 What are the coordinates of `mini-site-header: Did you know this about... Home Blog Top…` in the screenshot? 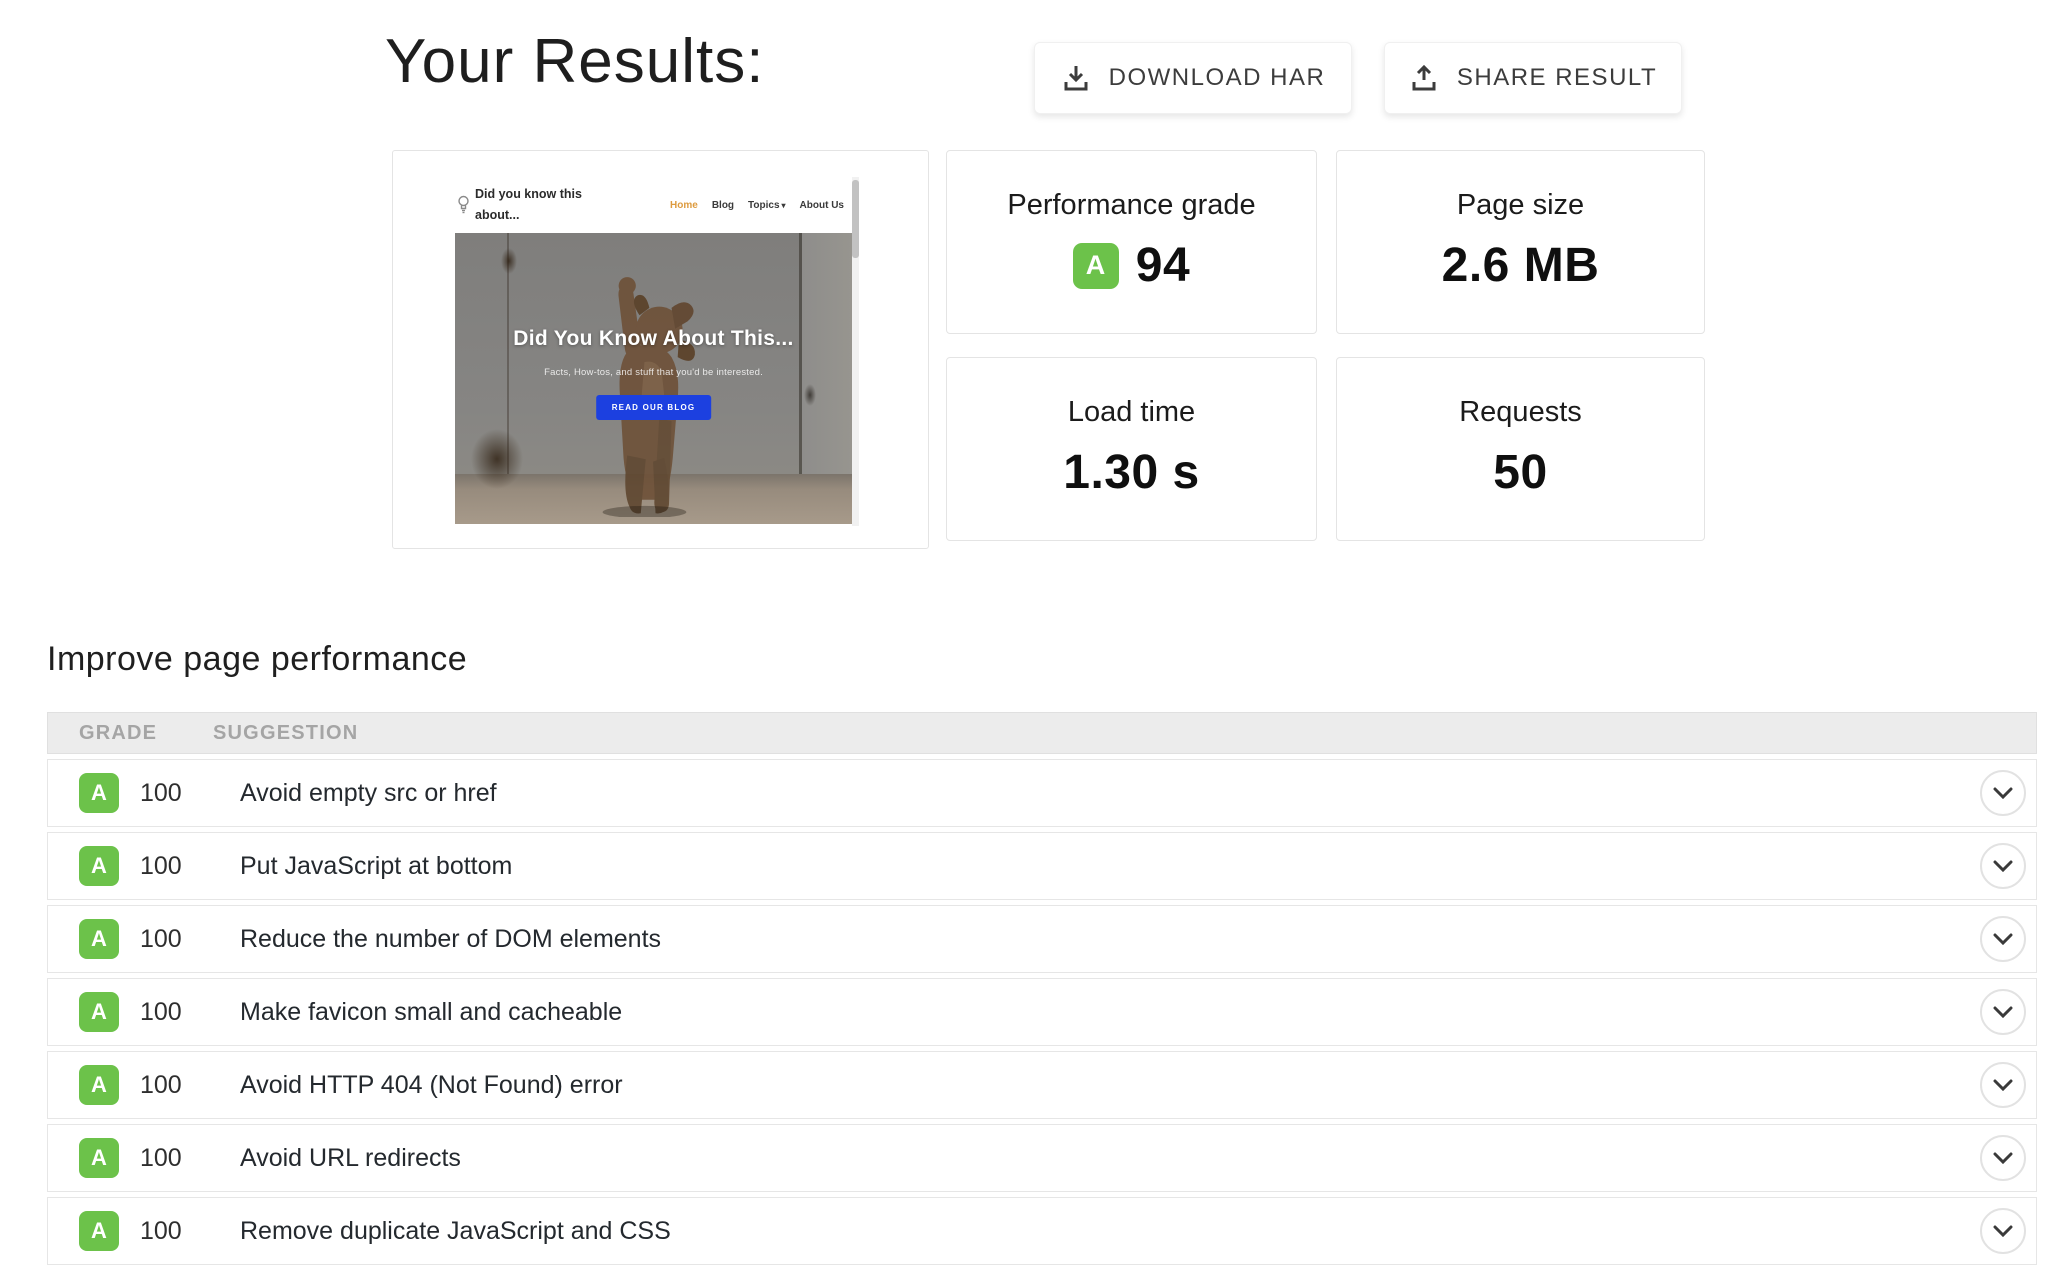 It's located at (653, 205).